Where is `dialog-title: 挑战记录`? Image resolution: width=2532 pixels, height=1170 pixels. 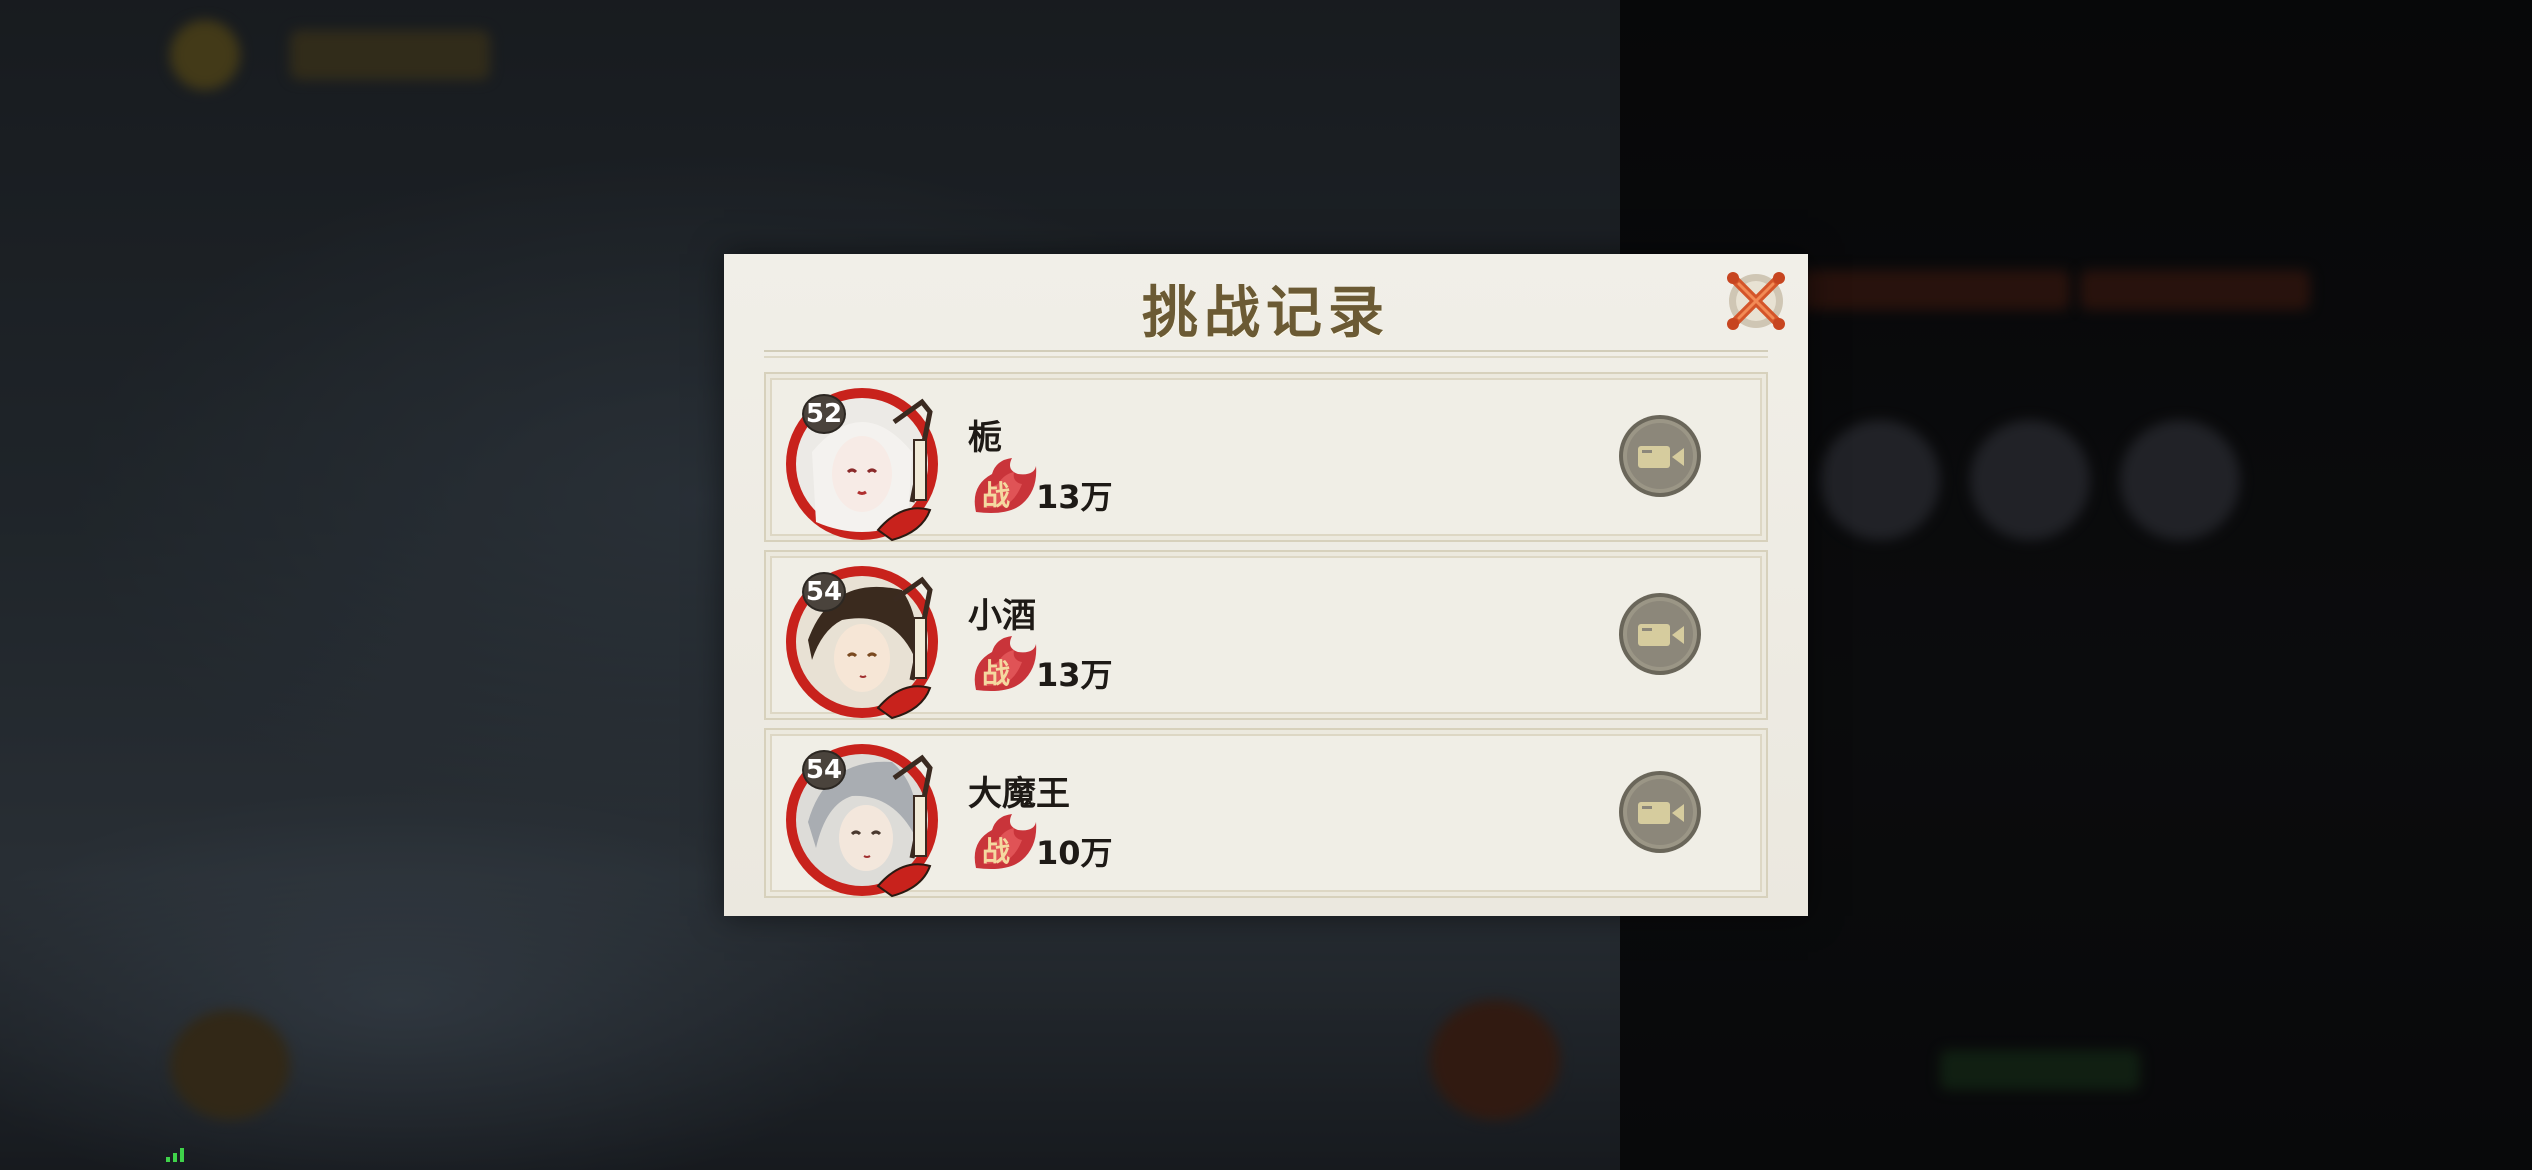 dialog-title: 挑战记录 is located at coordinates (1266, 313).